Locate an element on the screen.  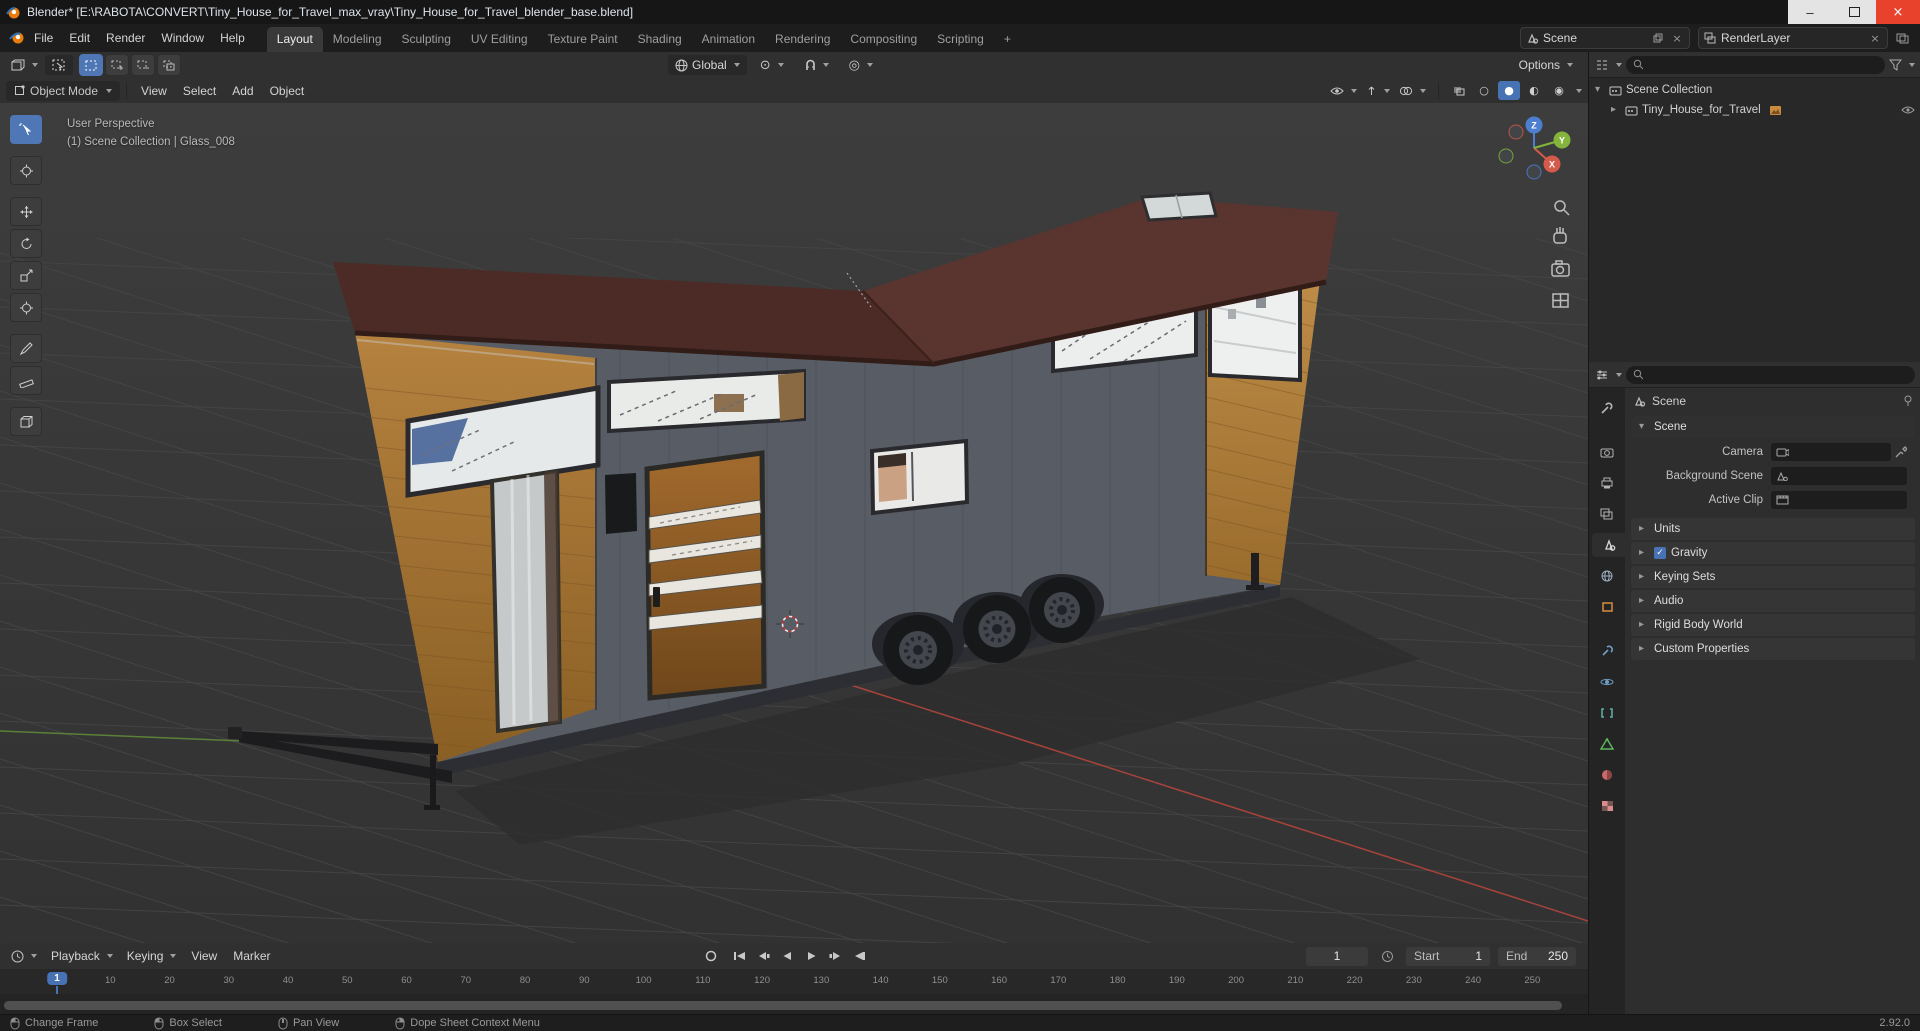
properties-tab-render is located at coordinates (1607, 452).